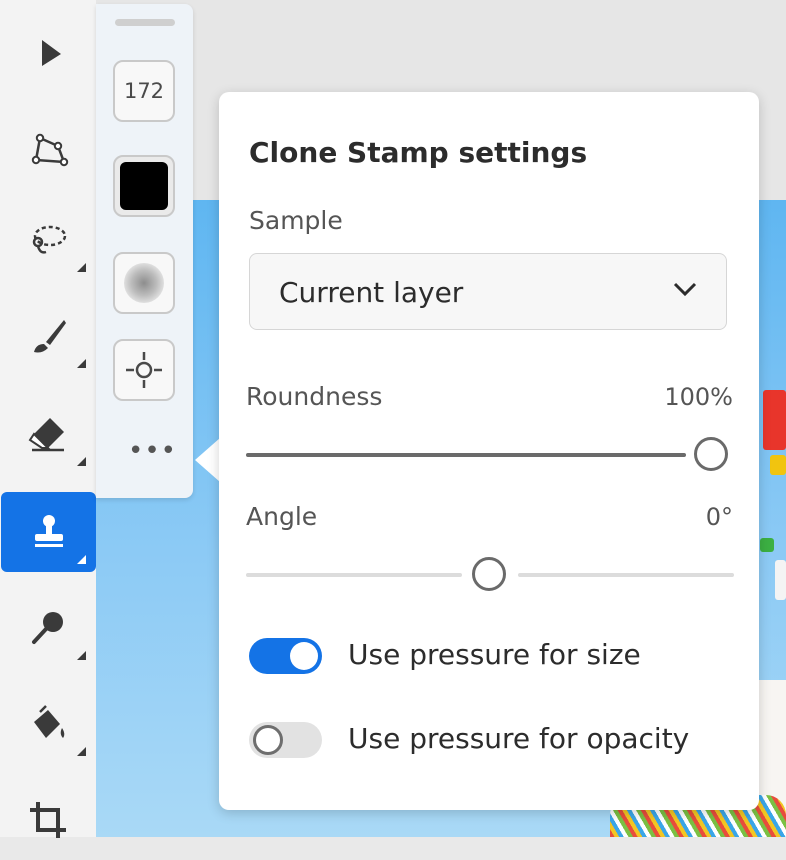  What do you see at coordinates (685, 289) in the screenshot?
I see `chevron-down-icon` at bounding box center [685, 289].